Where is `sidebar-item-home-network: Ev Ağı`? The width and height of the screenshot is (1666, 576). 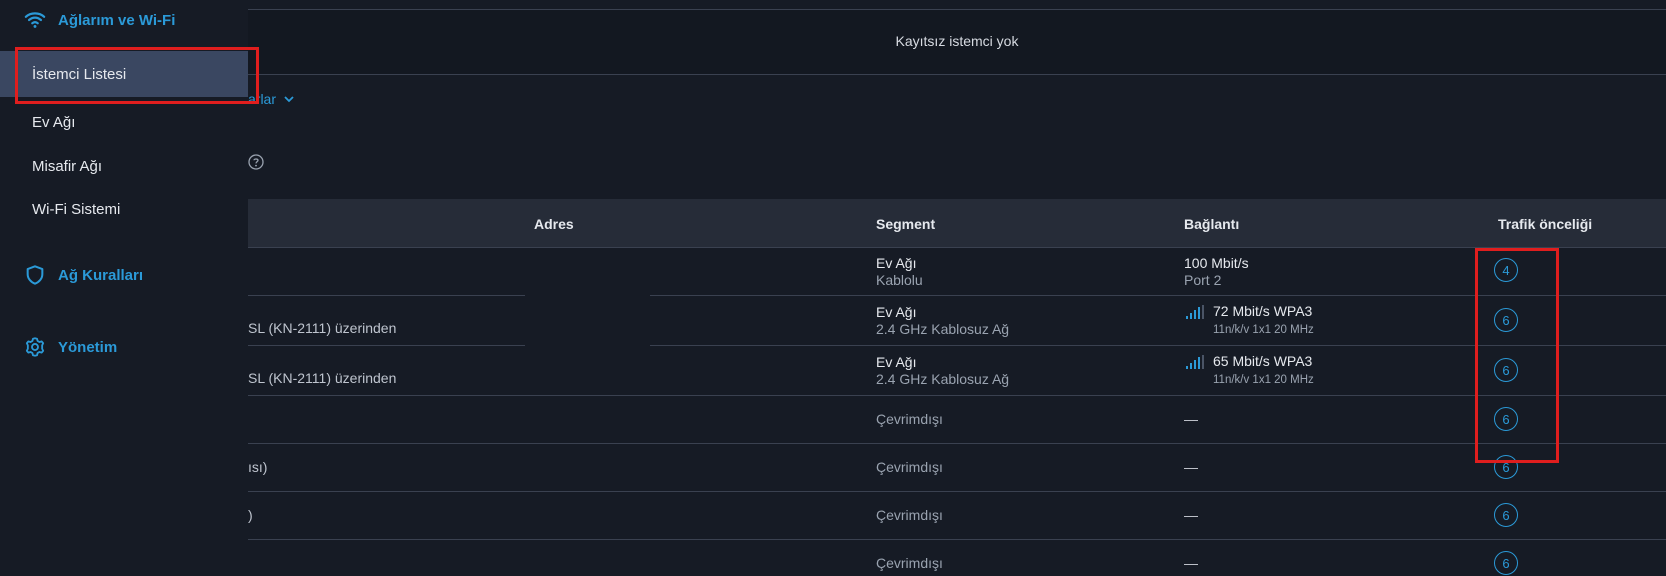 sidebar-item-home-network: Ev Ağı is located at coordinates (124, 122).